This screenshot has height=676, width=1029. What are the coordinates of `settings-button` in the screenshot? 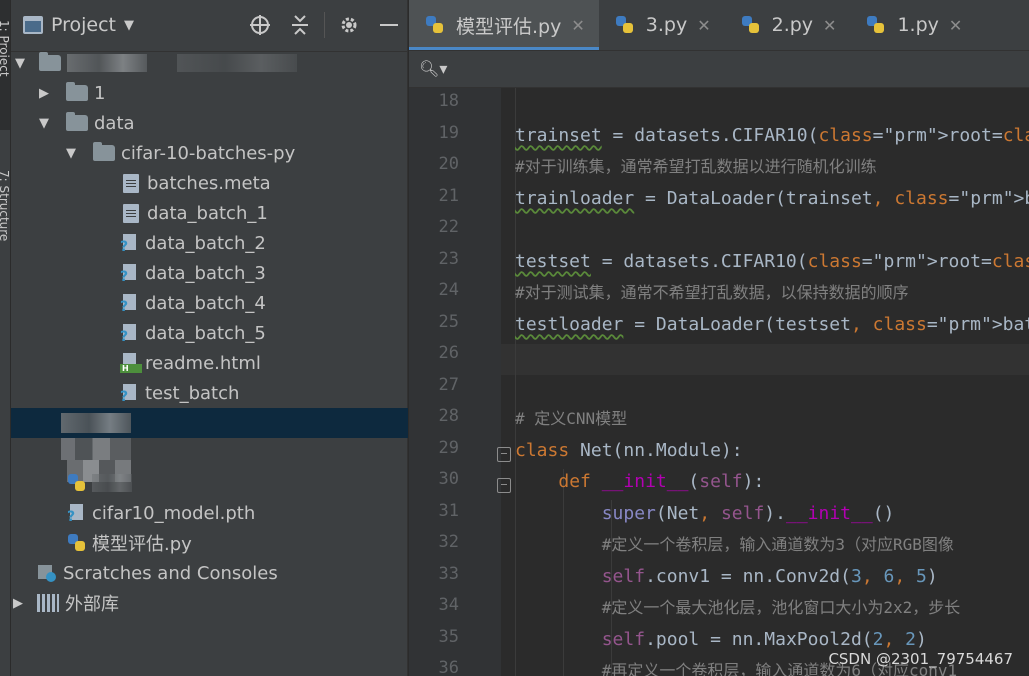 It's located at (349, 25).